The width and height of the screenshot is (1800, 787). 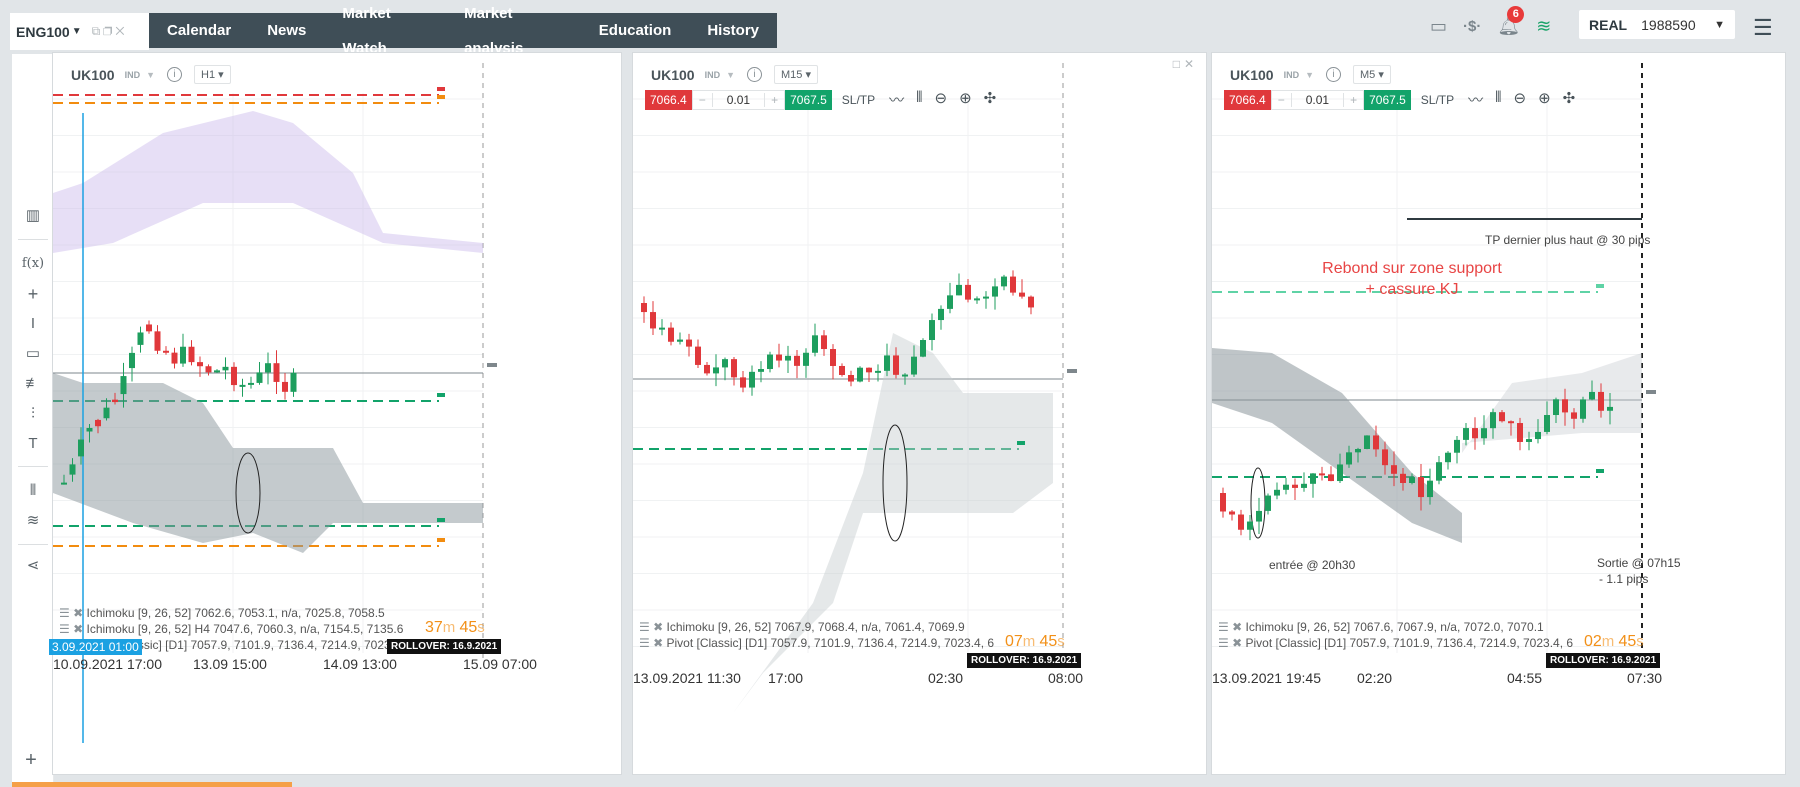 I want to click on price-level-tag, so click(x=1021, y=443).